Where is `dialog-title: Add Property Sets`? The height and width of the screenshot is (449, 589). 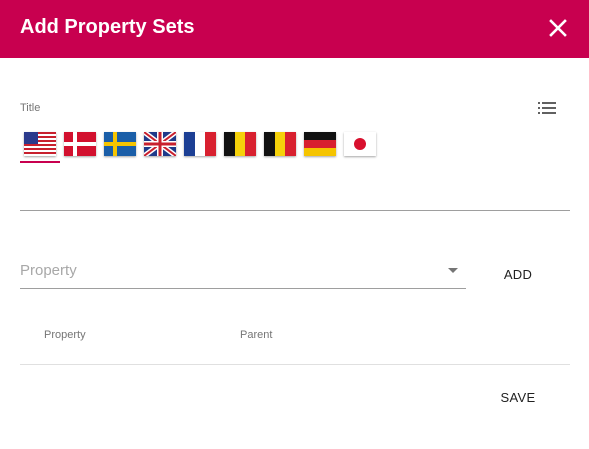 dialog-title: Add Property Sets is located at coordinates (107, 27).